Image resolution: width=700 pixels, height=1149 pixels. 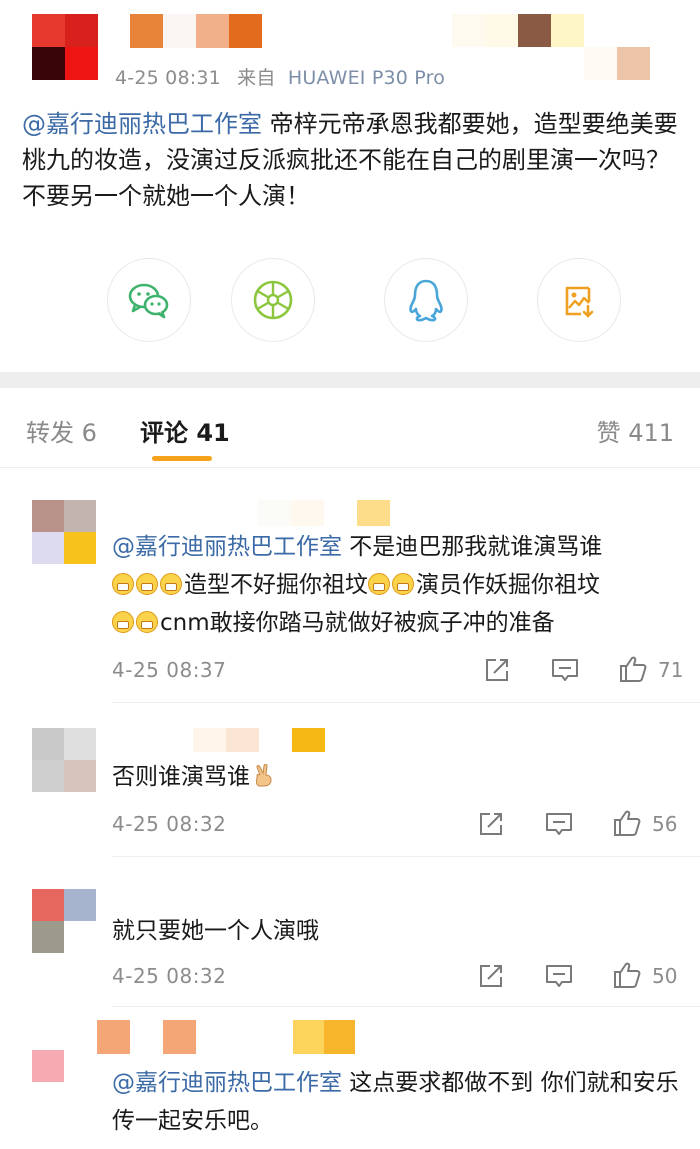 I want to click on moments-icon, so click(x=273, y=300).